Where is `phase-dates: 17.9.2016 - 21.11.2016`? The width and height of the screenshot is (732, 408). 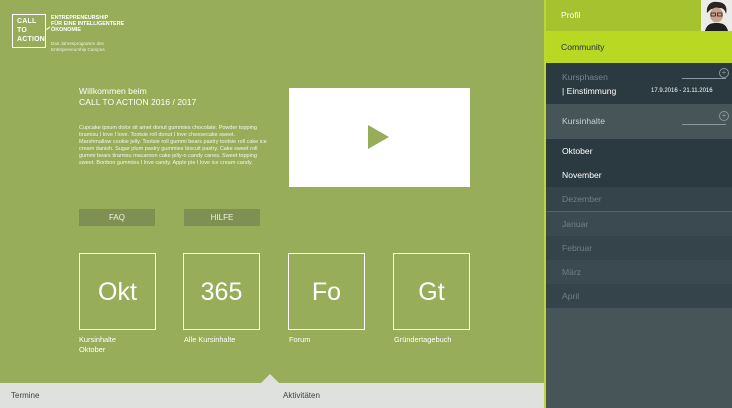 phase-dates: 17.9.2016 - 21.11.2016 is located at coordinates (682, 91).